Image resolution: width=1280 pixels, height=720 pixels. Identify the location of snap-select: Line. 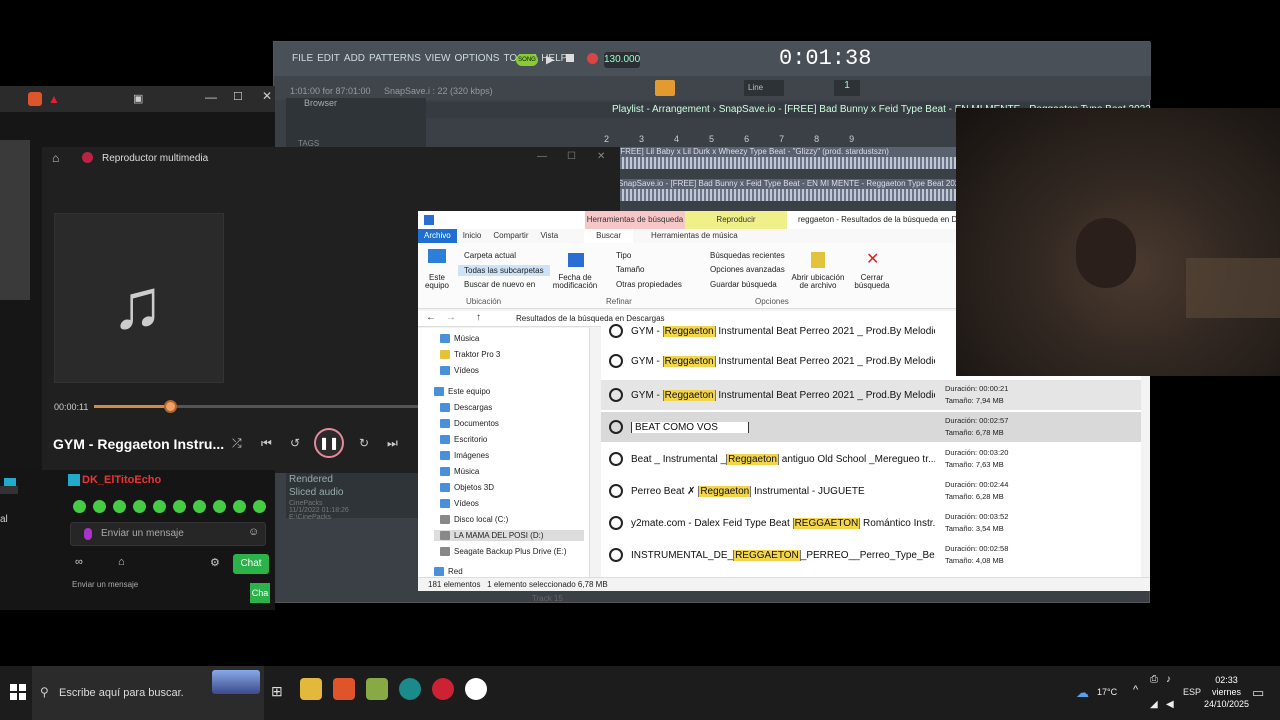
(764, 88).